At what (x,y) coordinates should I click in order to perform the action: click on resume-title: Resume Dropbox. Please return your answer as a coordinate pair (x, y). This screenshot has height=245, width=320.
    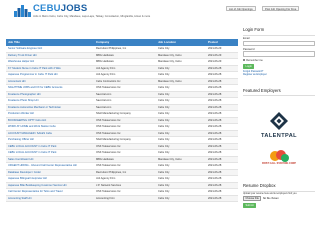
    Looking at the image, I should click on (259, 186).